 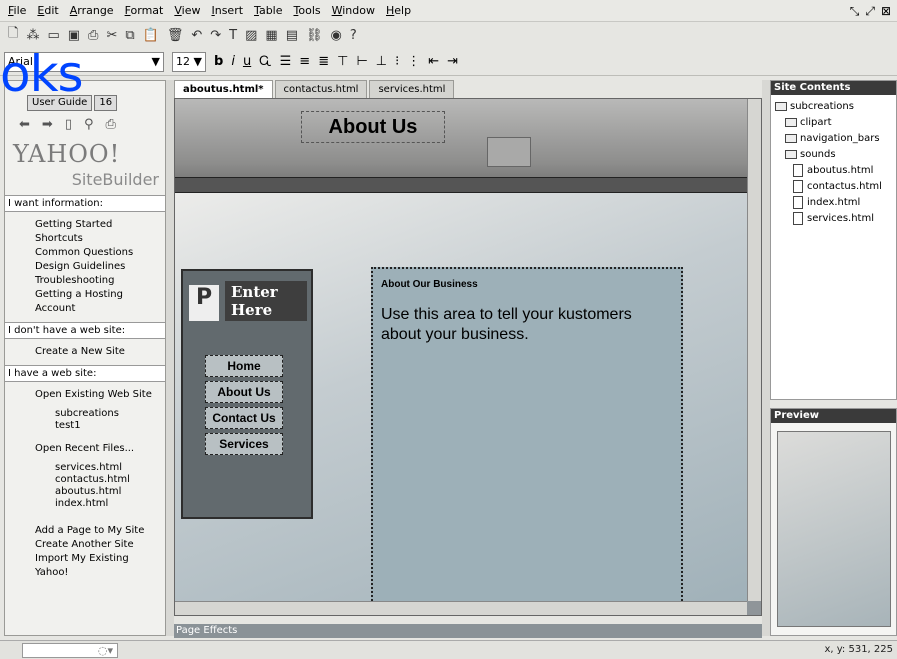 I want to click on restore-icon: ⤡, so click(x=855, y=11).